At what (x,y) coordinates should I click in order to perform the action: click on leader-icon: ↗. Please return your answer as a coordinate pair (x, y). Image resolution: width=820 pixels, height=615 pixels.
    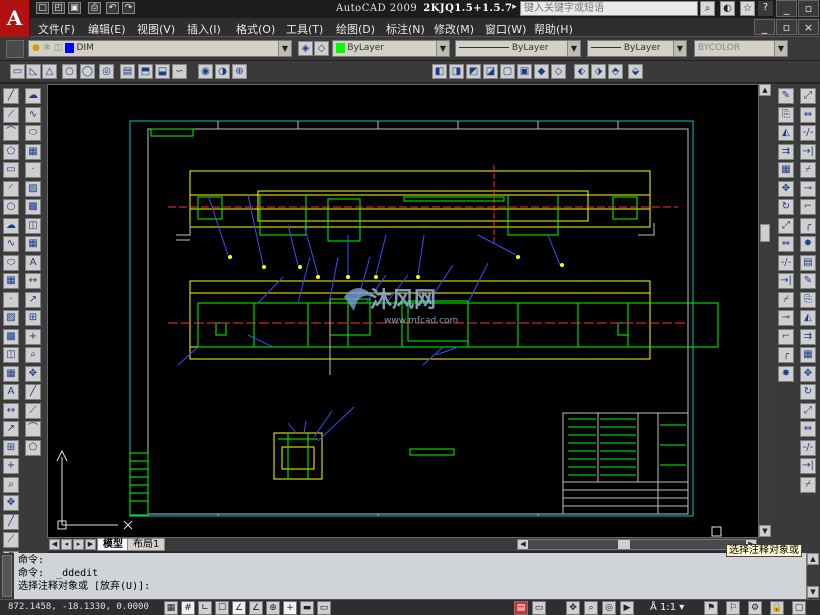
    Looking at the image, I should click on (33, 299).